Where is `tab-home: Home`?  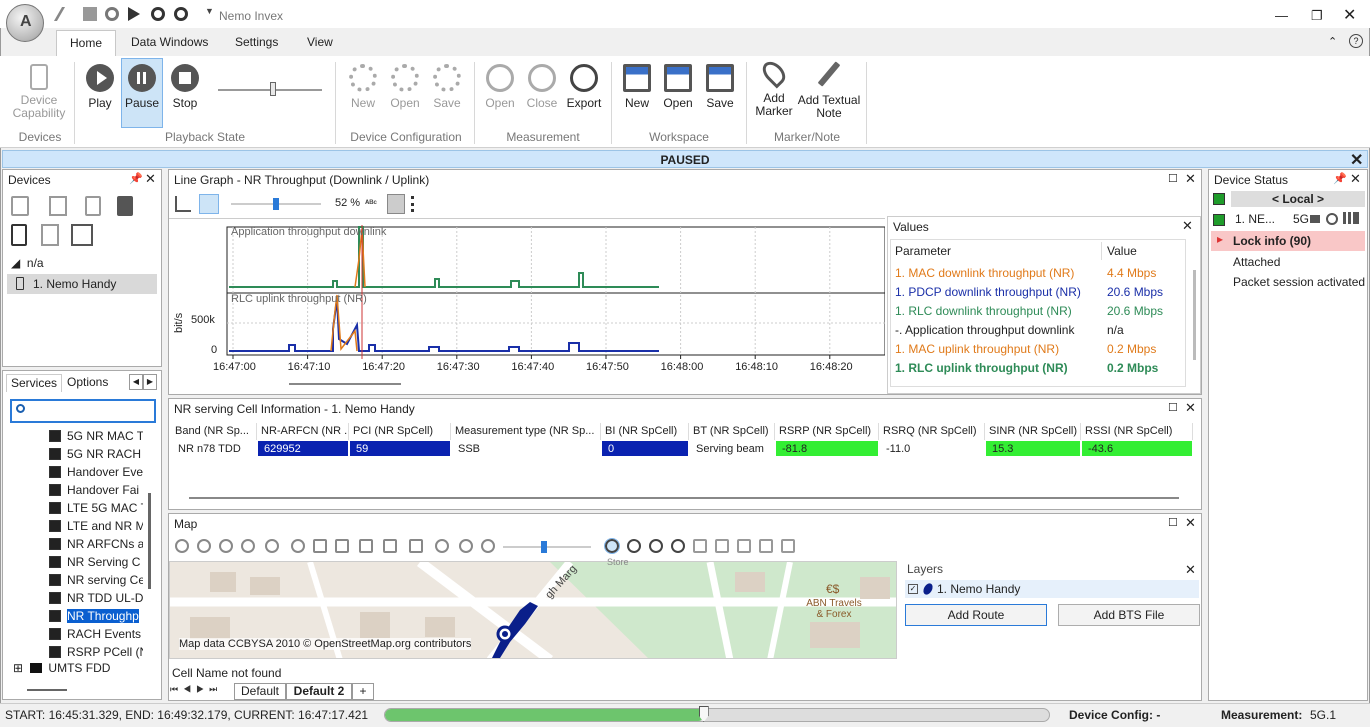 tab-home: Home is located at coordinates (86, 43).